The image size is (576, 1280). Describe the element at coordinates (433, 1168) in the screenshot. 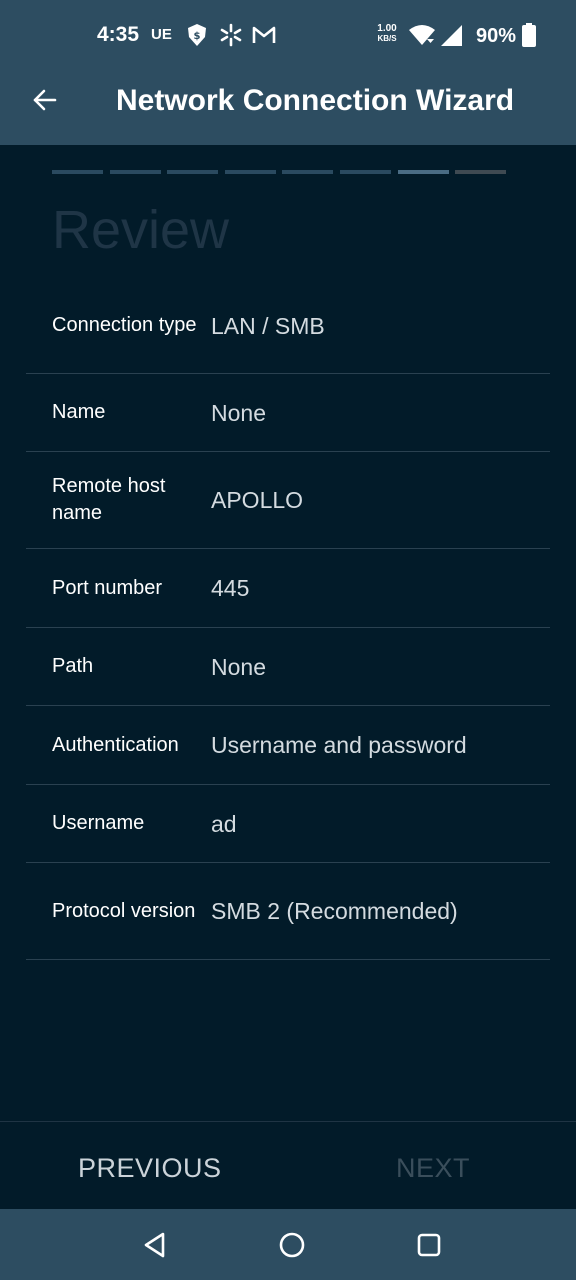

I see `next-button: NEXT` at that location.